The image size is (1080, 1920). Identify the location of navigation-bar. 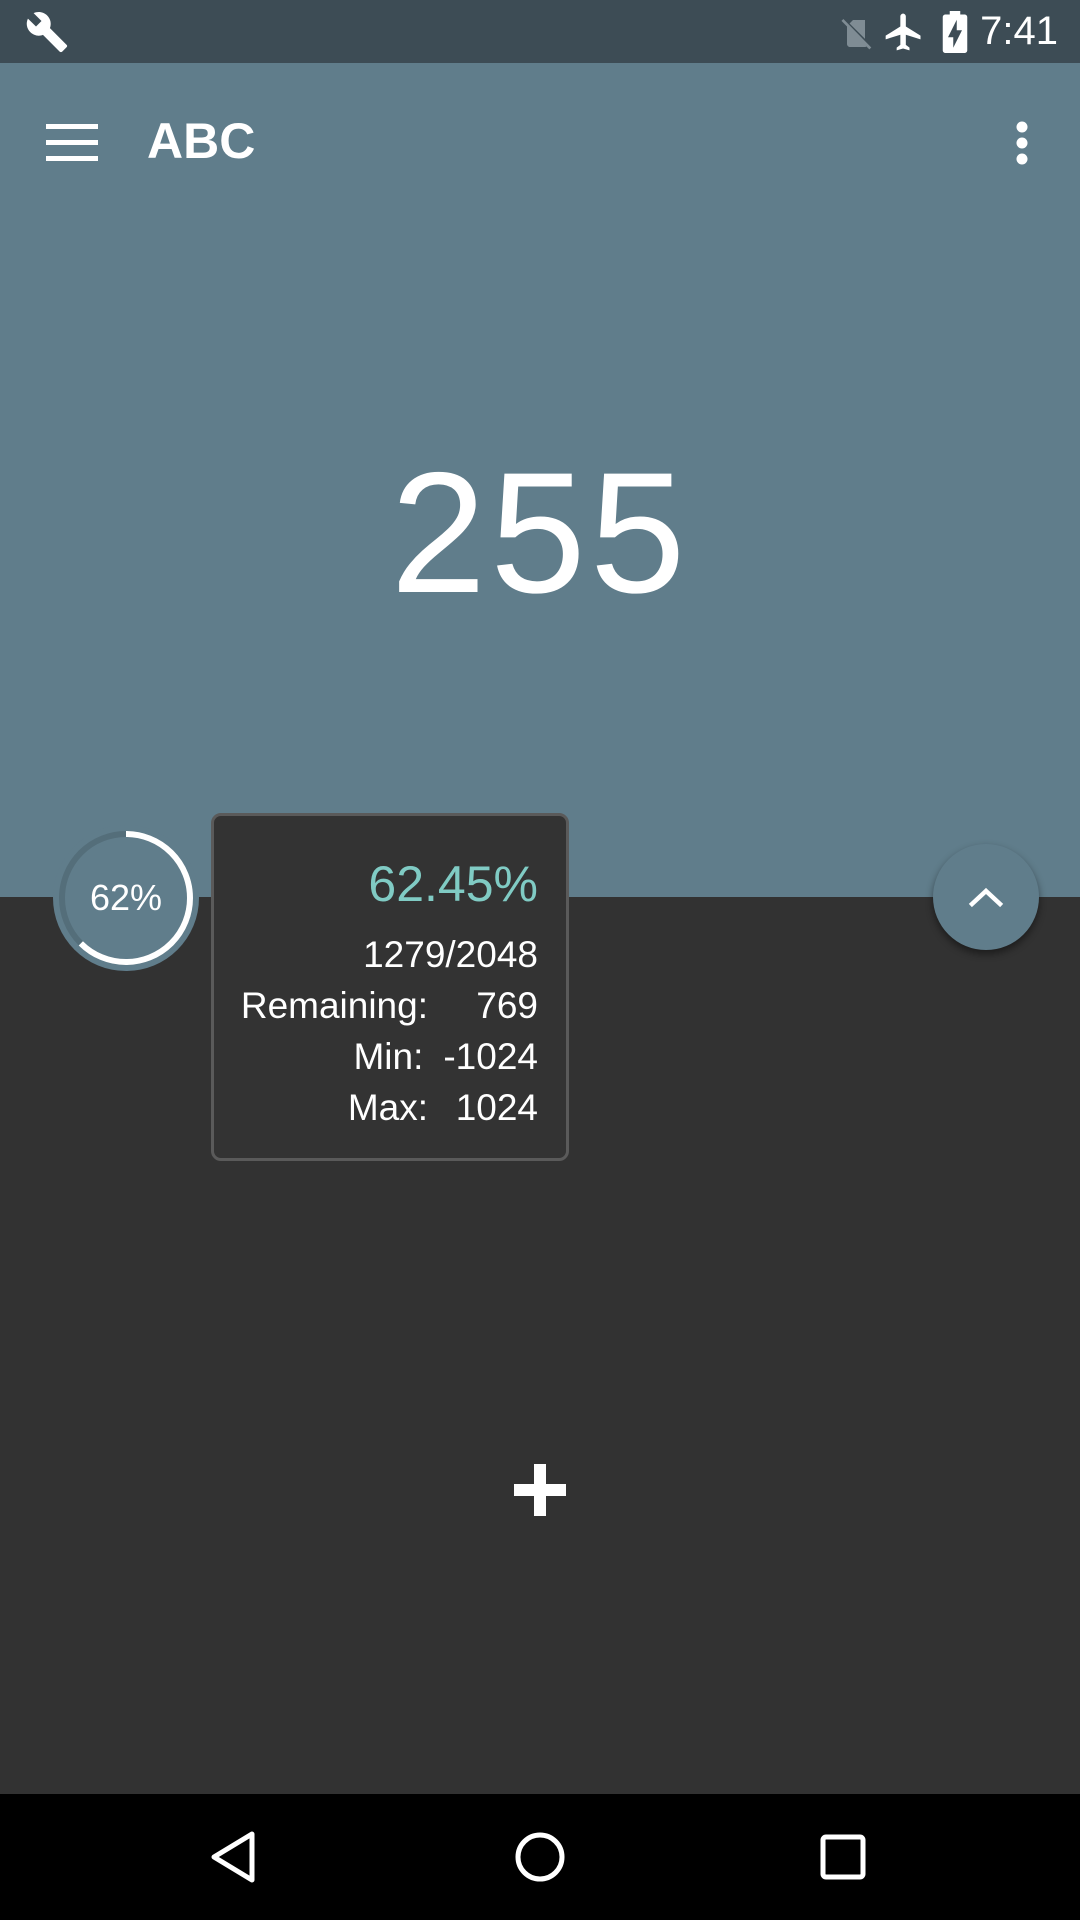
(540, 1857).